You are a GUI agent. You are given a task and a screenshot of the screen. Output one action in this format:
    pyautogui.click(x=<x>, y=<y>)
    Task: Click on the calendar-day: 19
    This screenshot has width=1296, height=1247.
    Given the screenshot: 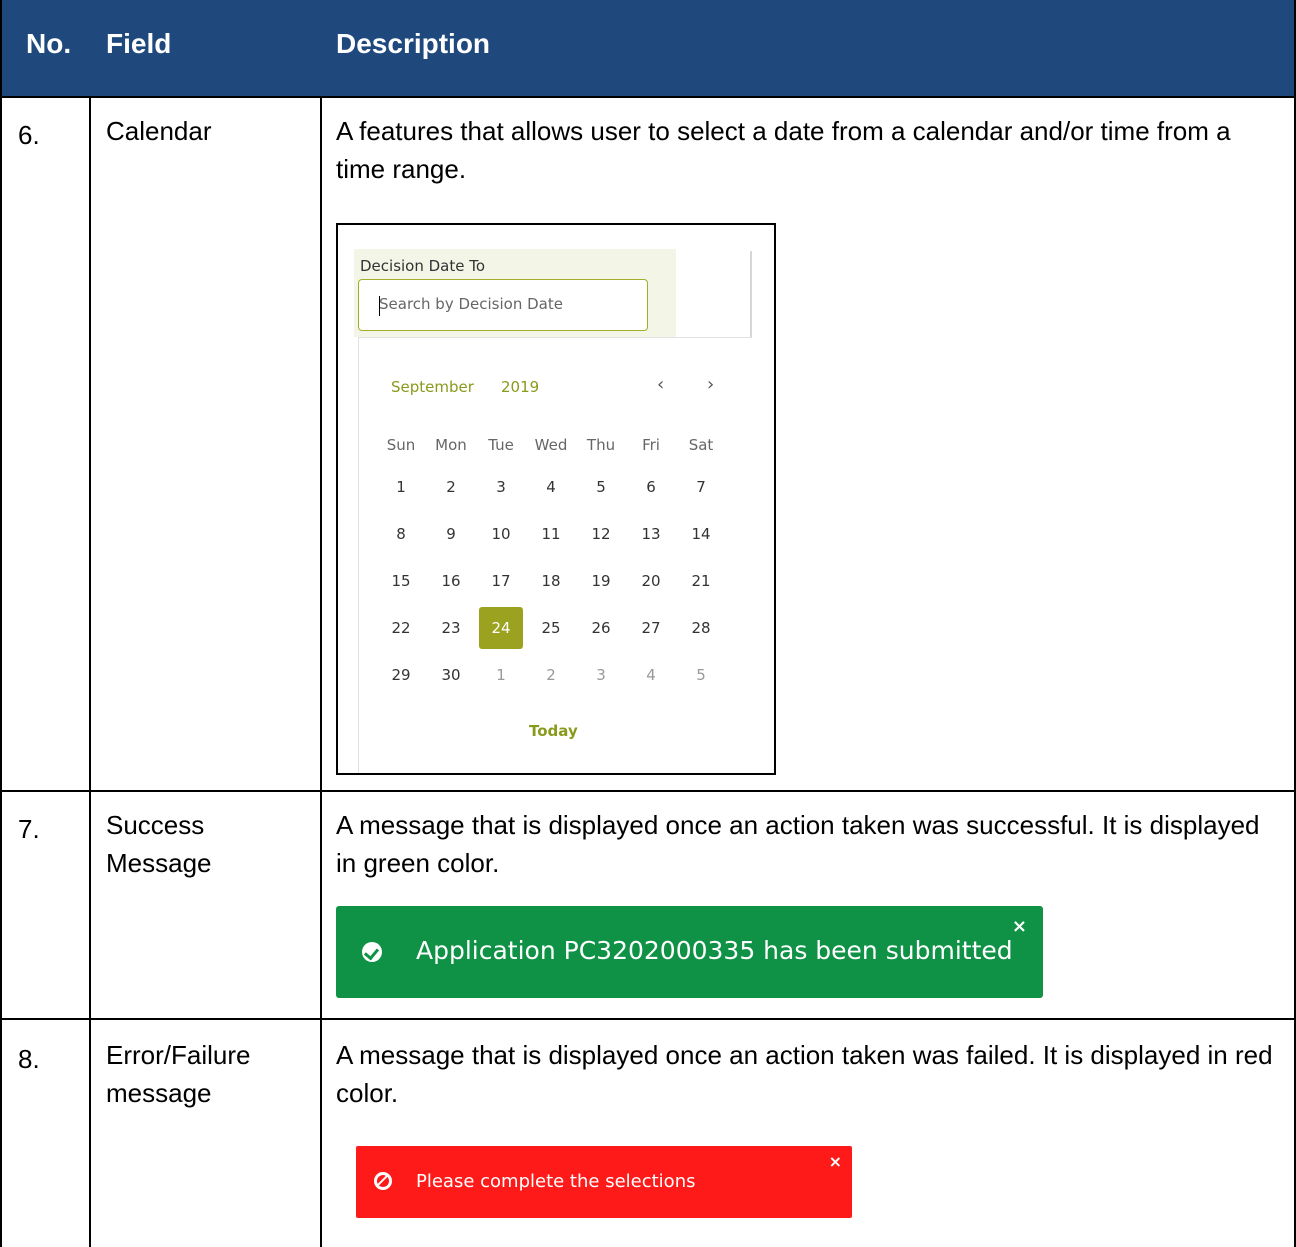 What is the action you would take?
    pyautogui.click(x=601, y=581)
    